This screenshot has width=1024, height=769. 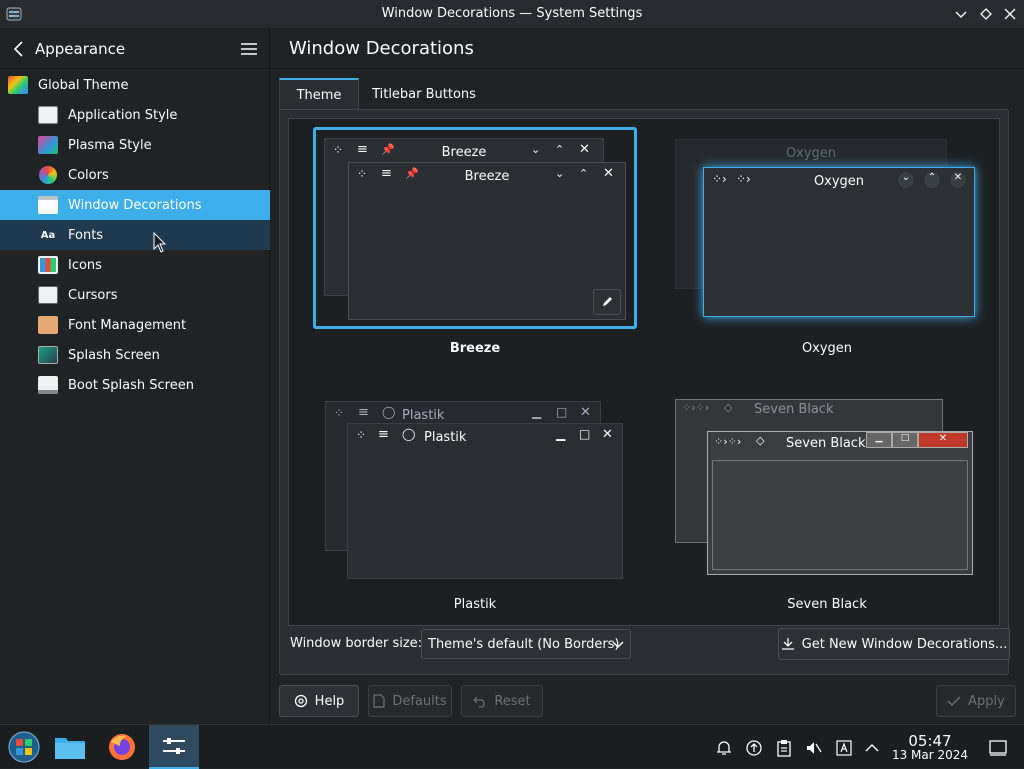 I want to click on text-input-icon, so click(x=844, y=748).